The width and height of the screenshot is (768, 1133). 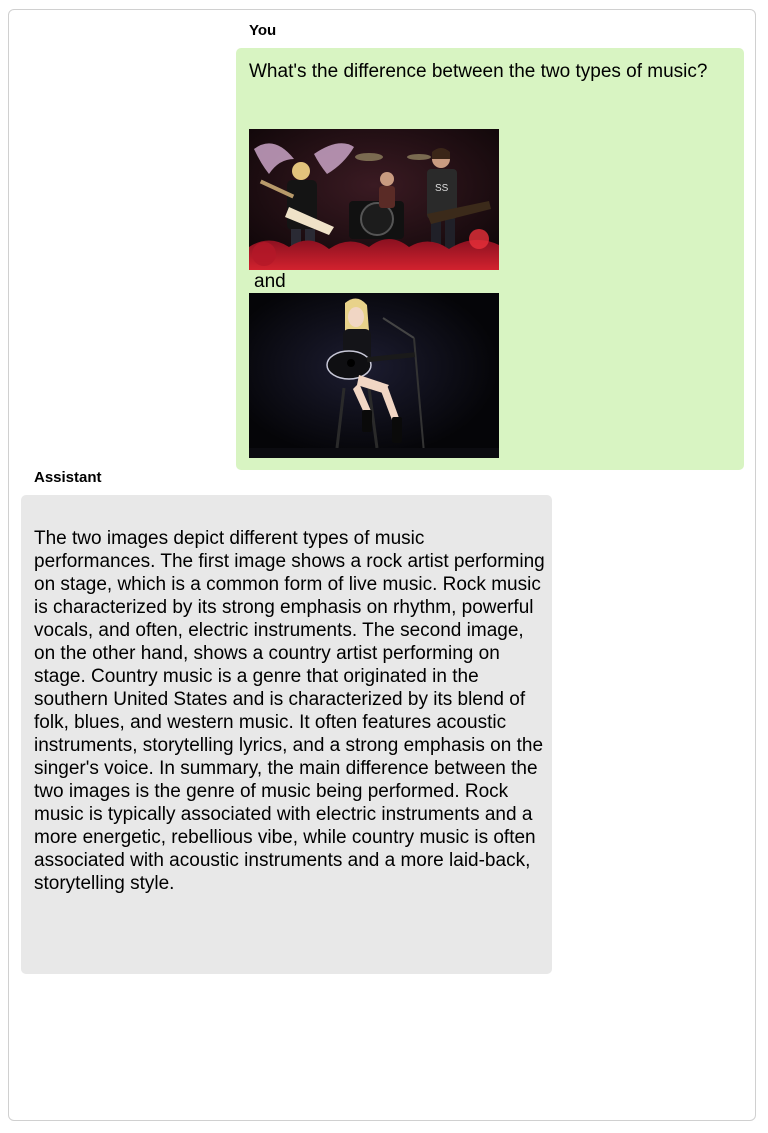 What do you see at coordinates (68, 477) in the screenshot?
I see `assistant-speaker-label: Assistant` at bounding box center [68, 477].